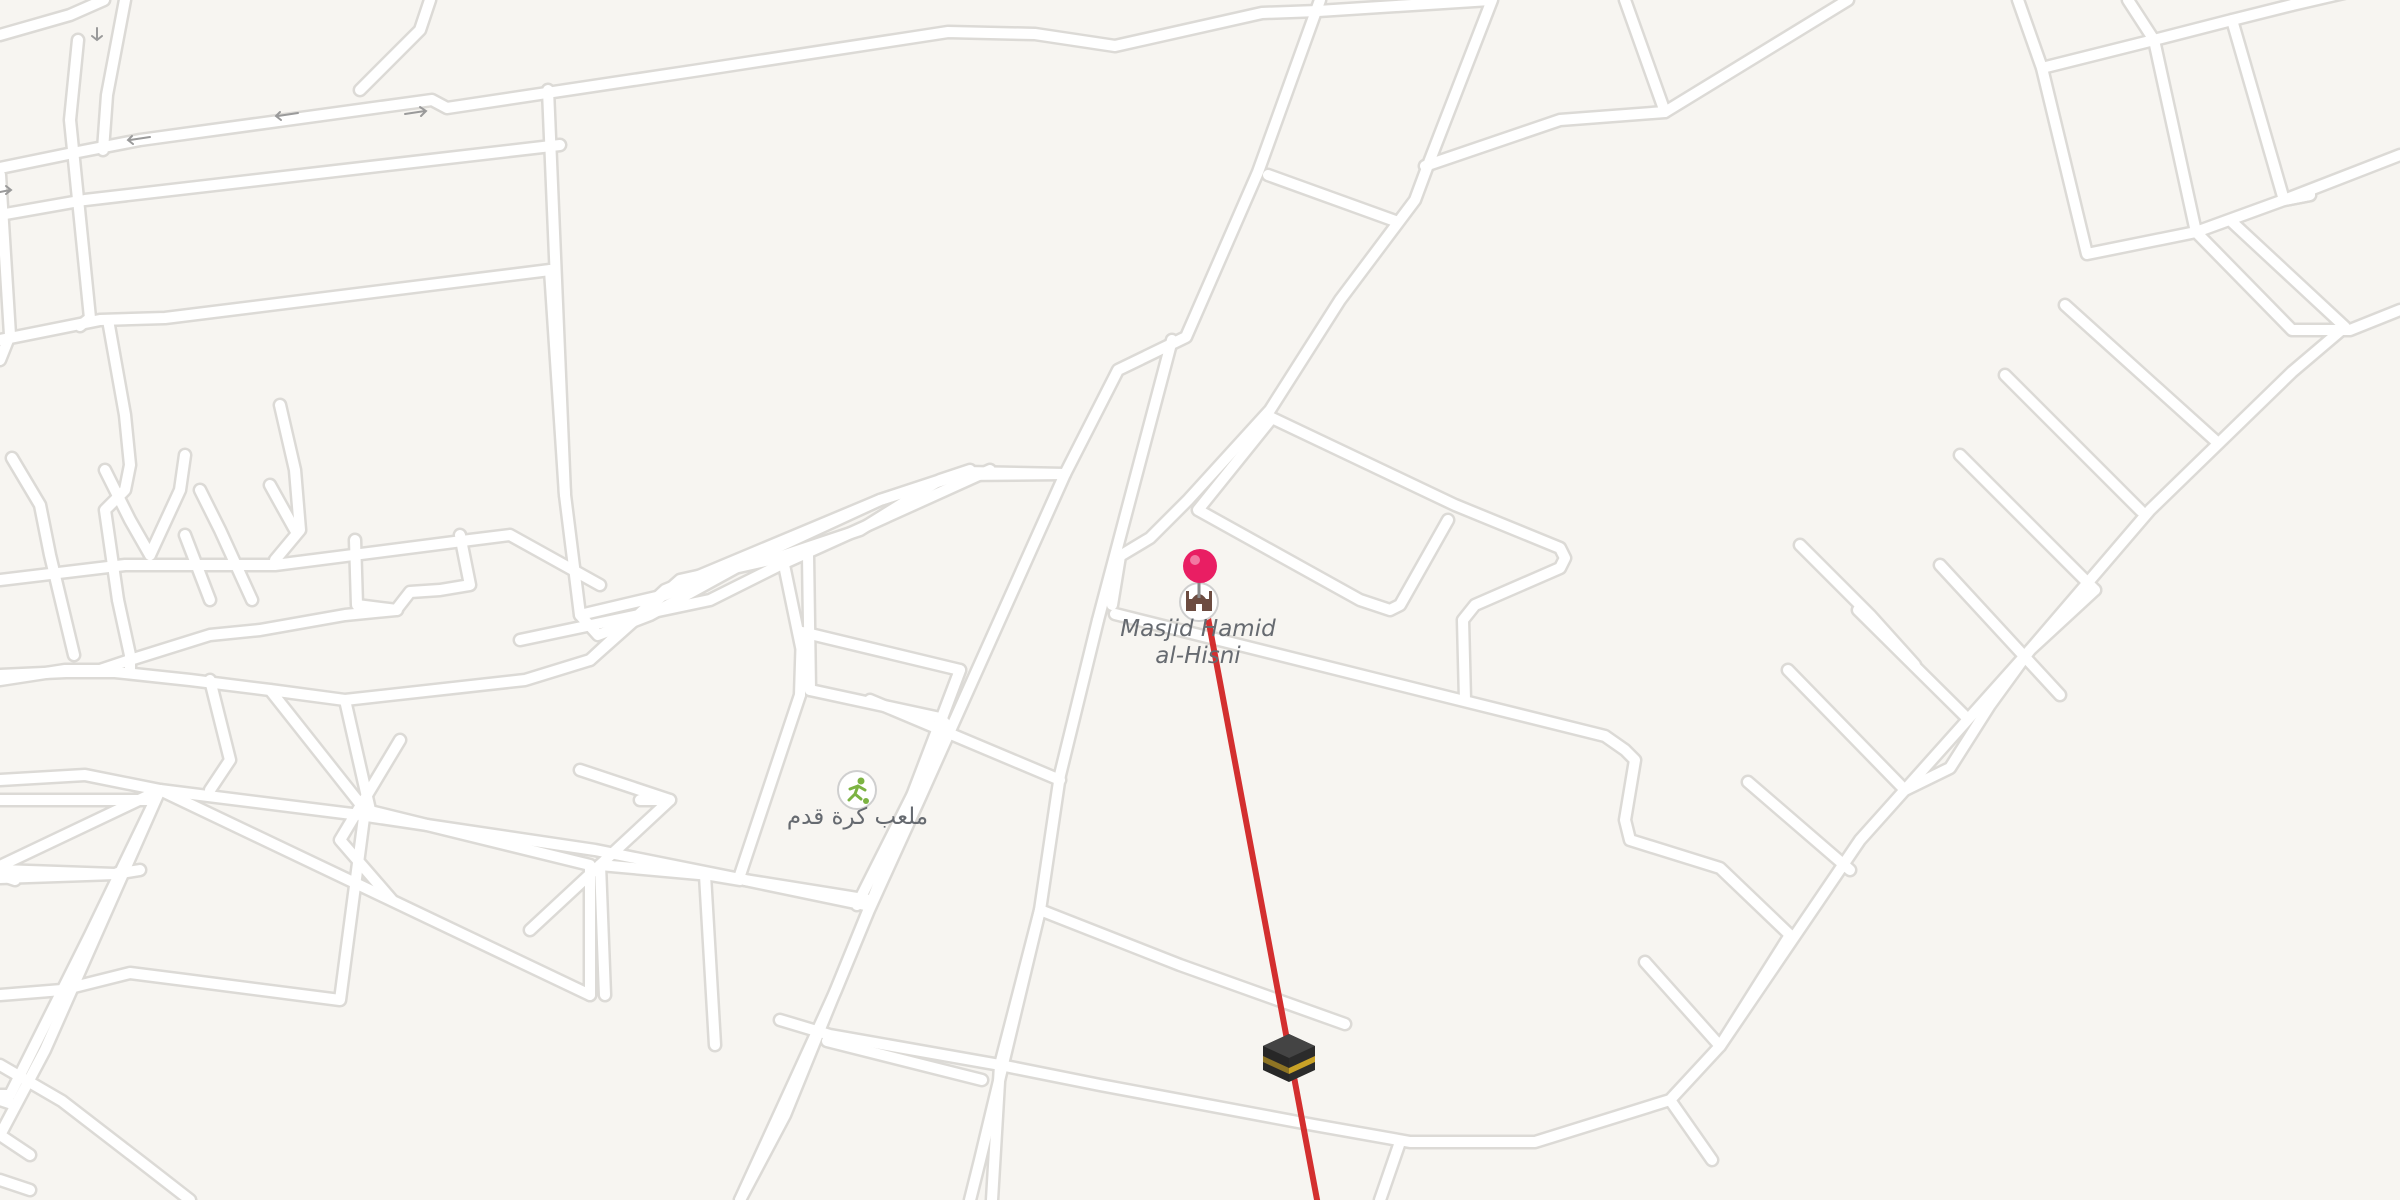  Describe the element at coordinates (1289, 1058) in the screenshot. I see `kaaba-icon` at that location.